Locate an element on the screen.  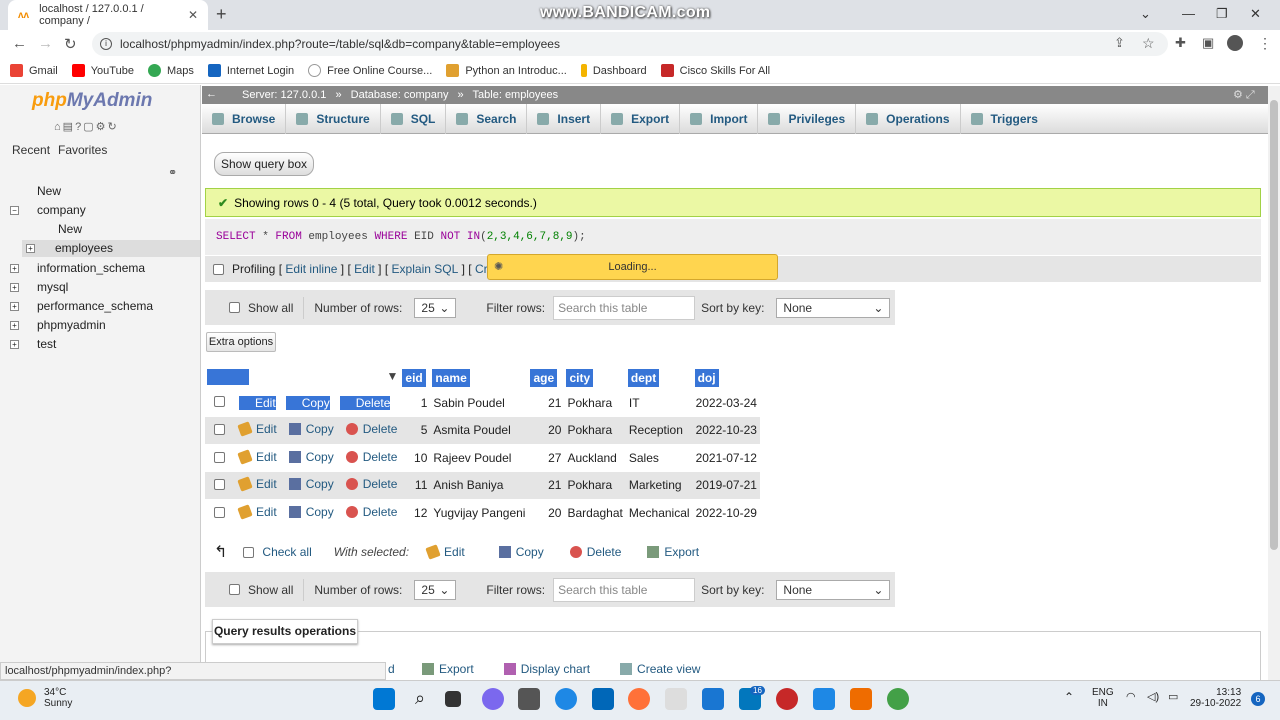
store-icon is located at coordinates (603, 699).